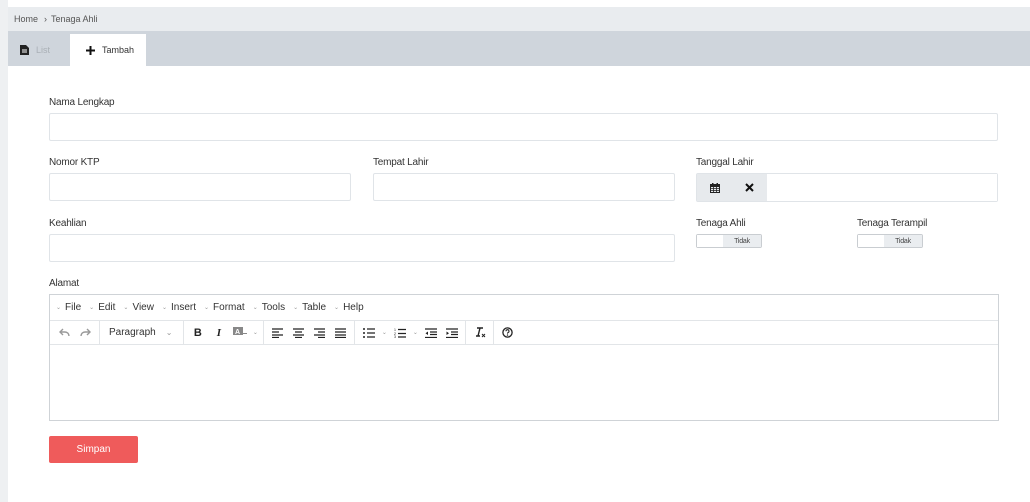  What do you see at coordinates (298, 333) in the screenshot?
I see `align-center-icon` at bounding box center [298, 333].